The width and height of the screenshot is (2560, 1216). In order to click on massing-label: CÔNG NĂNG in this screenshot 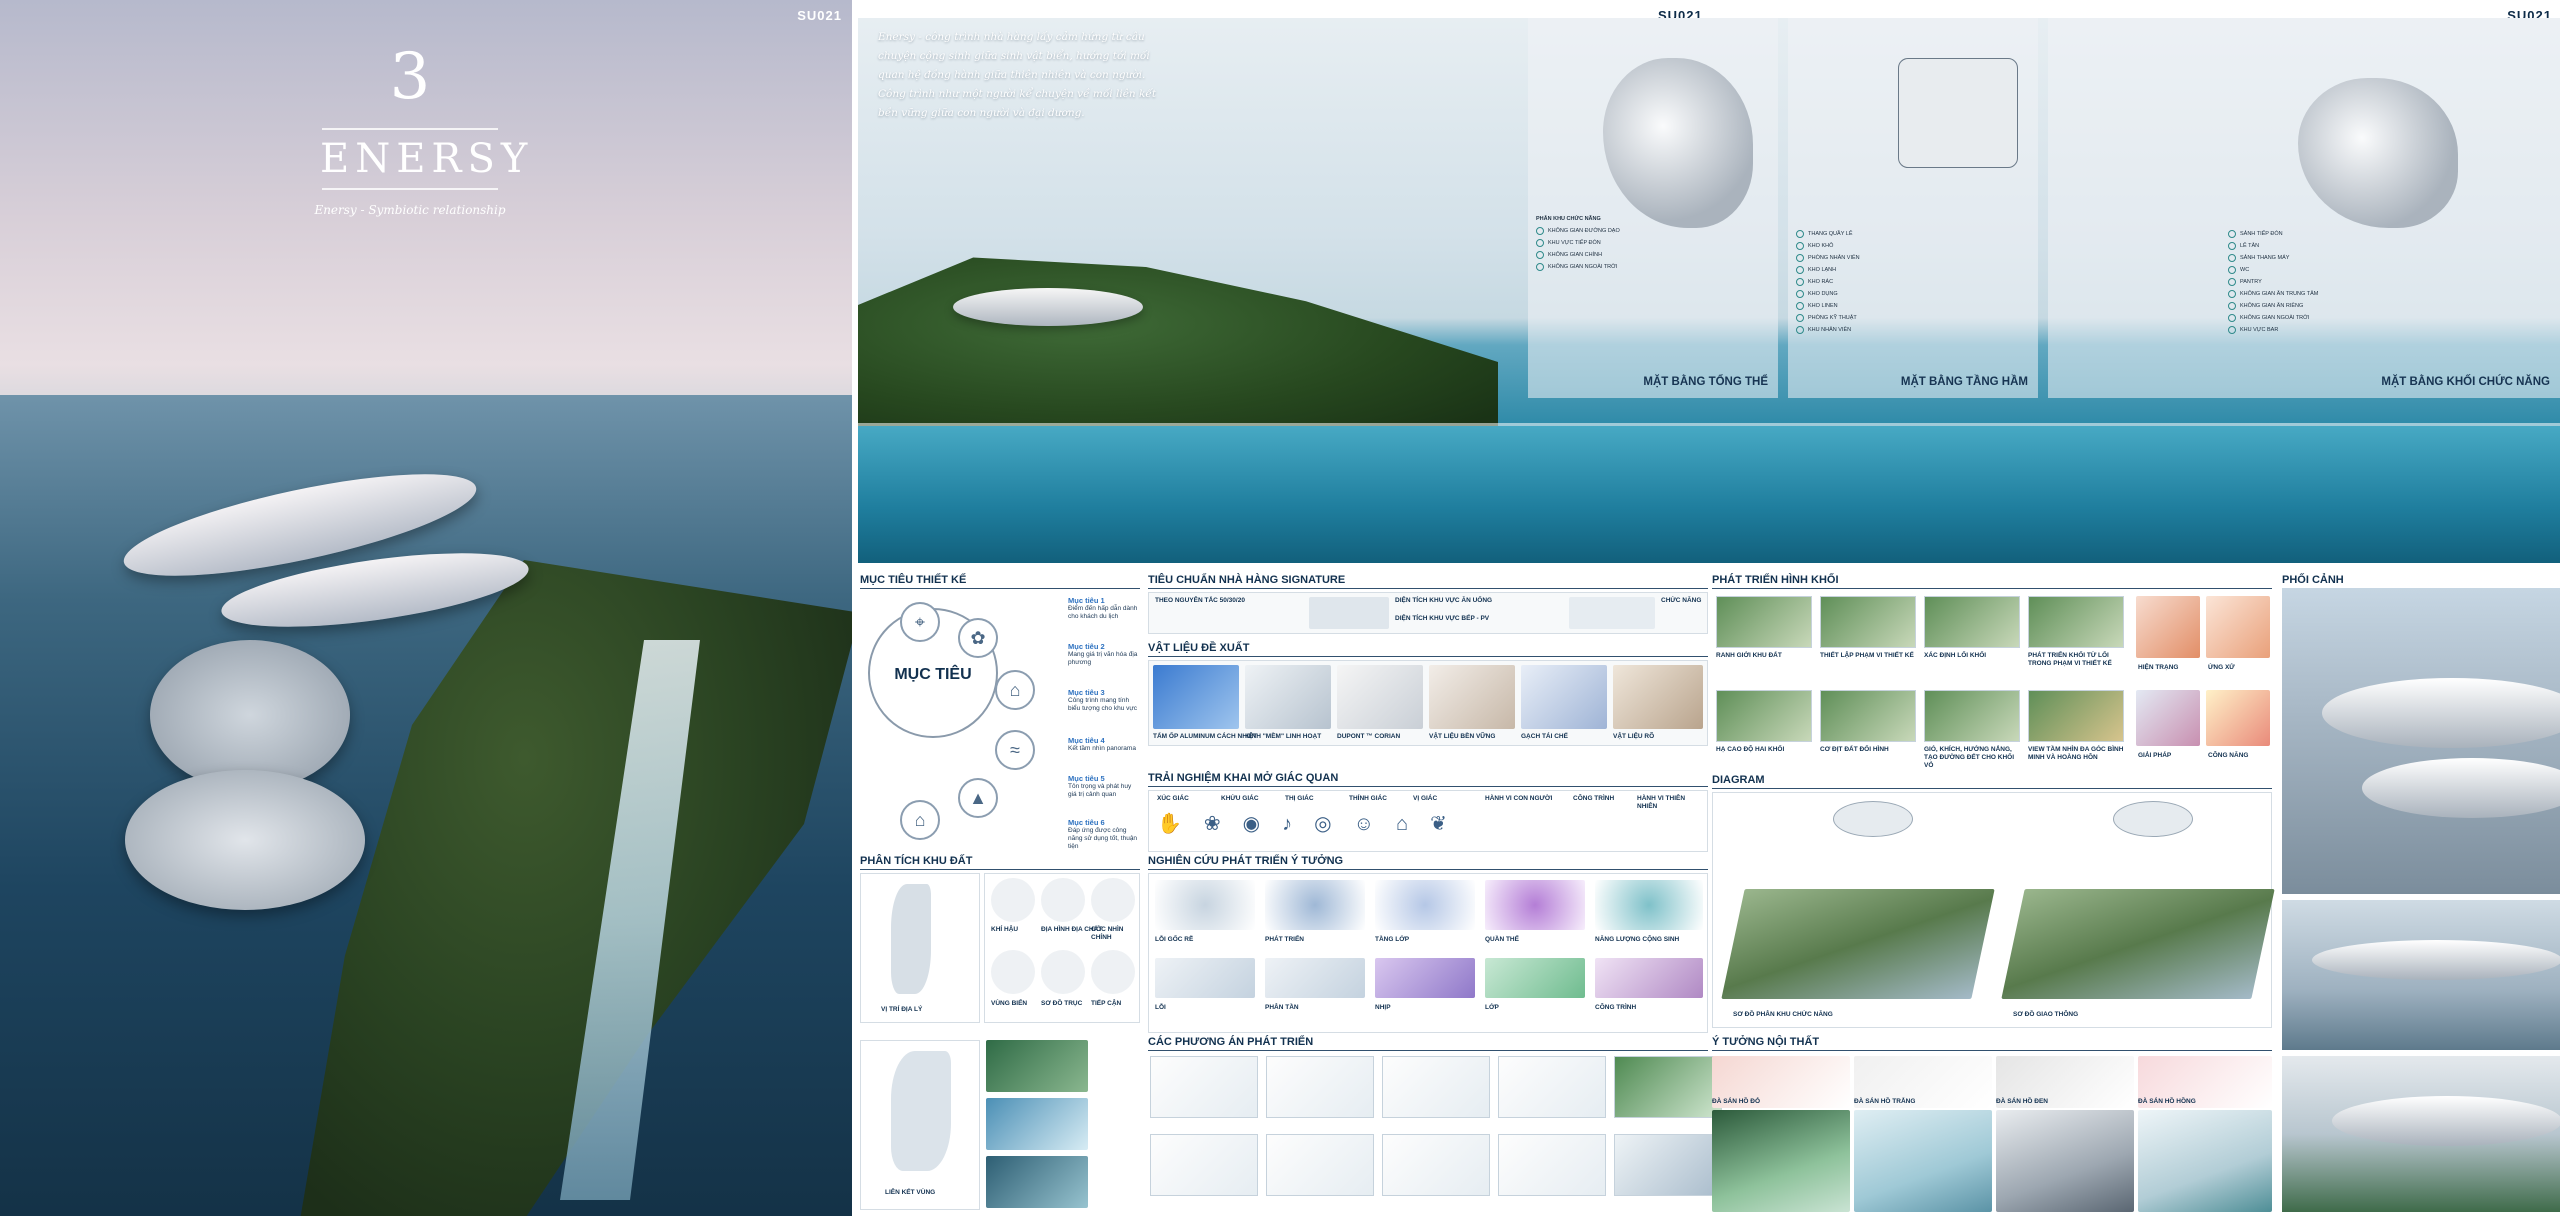, I will do `click(2228, 755)`.